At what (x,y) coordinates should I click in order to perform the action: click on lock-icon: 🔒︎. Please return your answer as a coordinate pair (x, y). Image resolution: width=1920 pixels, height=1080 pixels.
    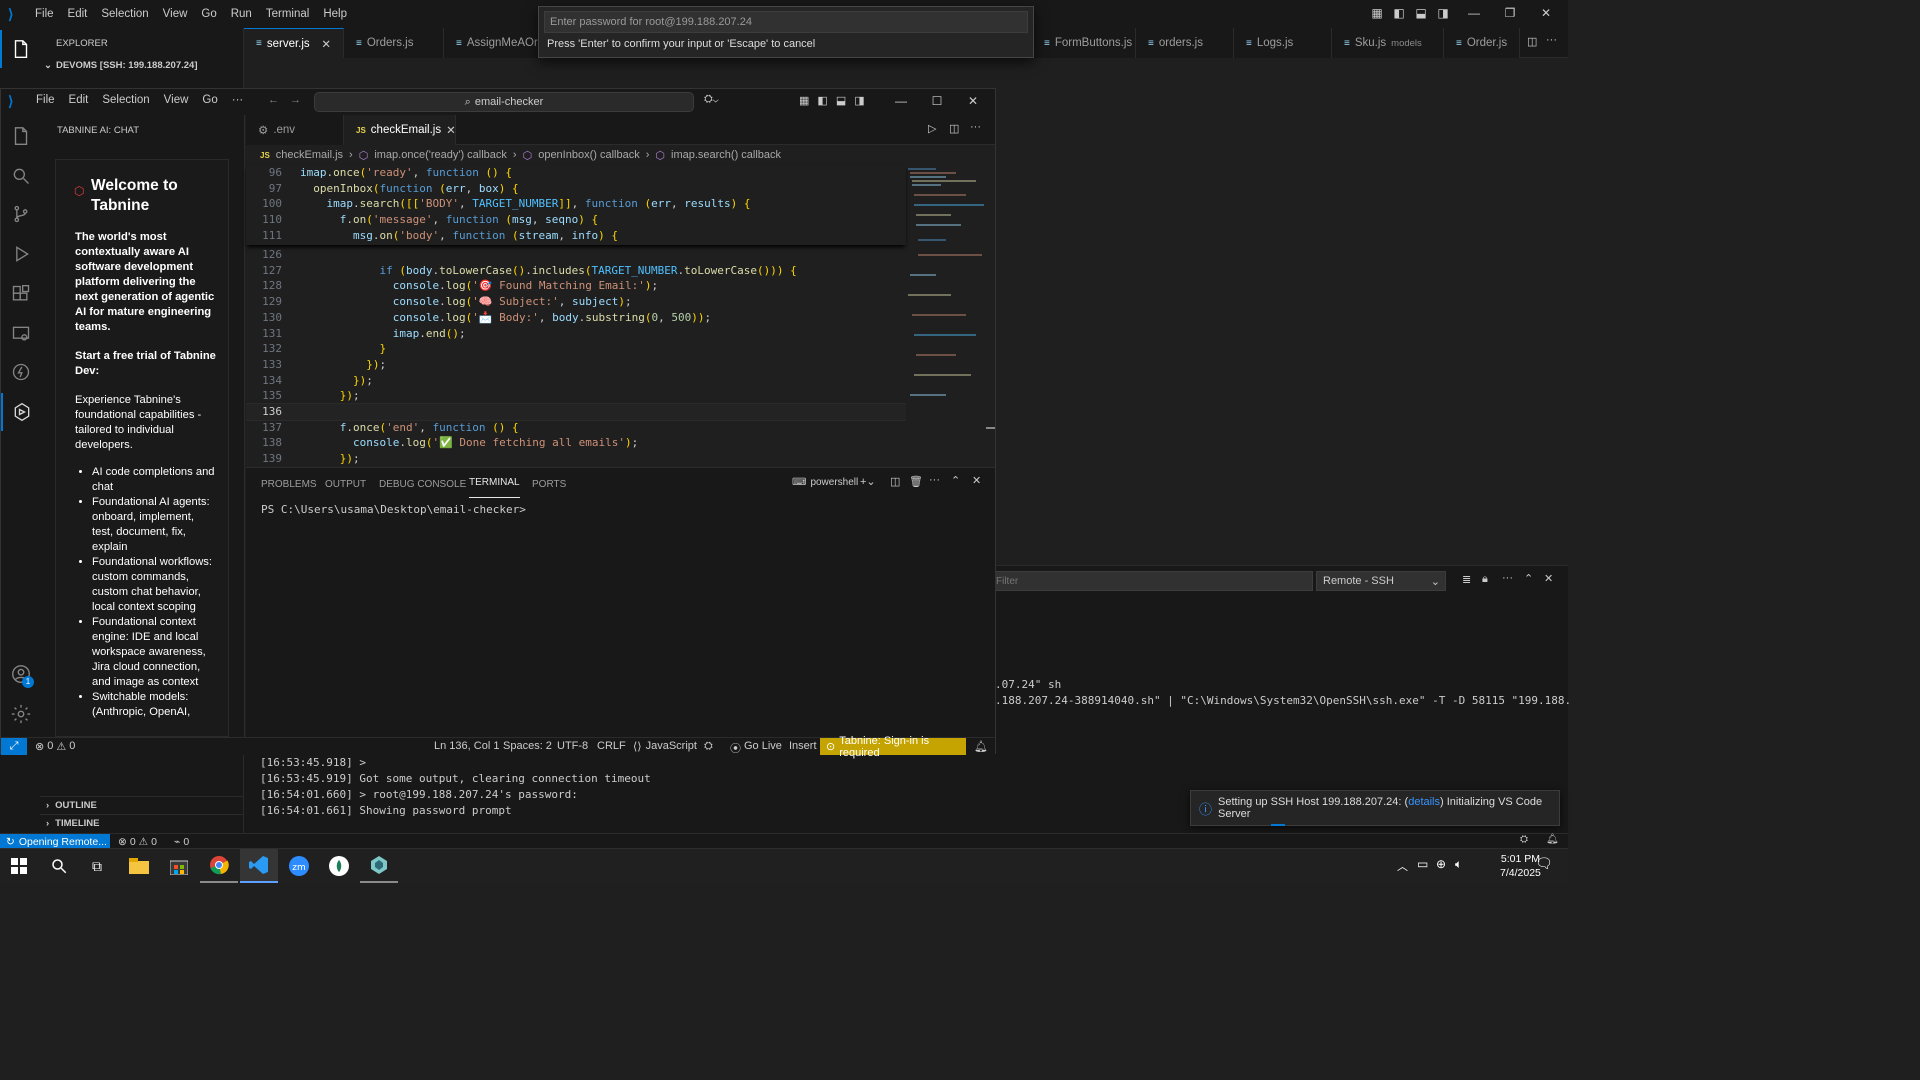
    Looking at the image, I should click on (1485, 579).